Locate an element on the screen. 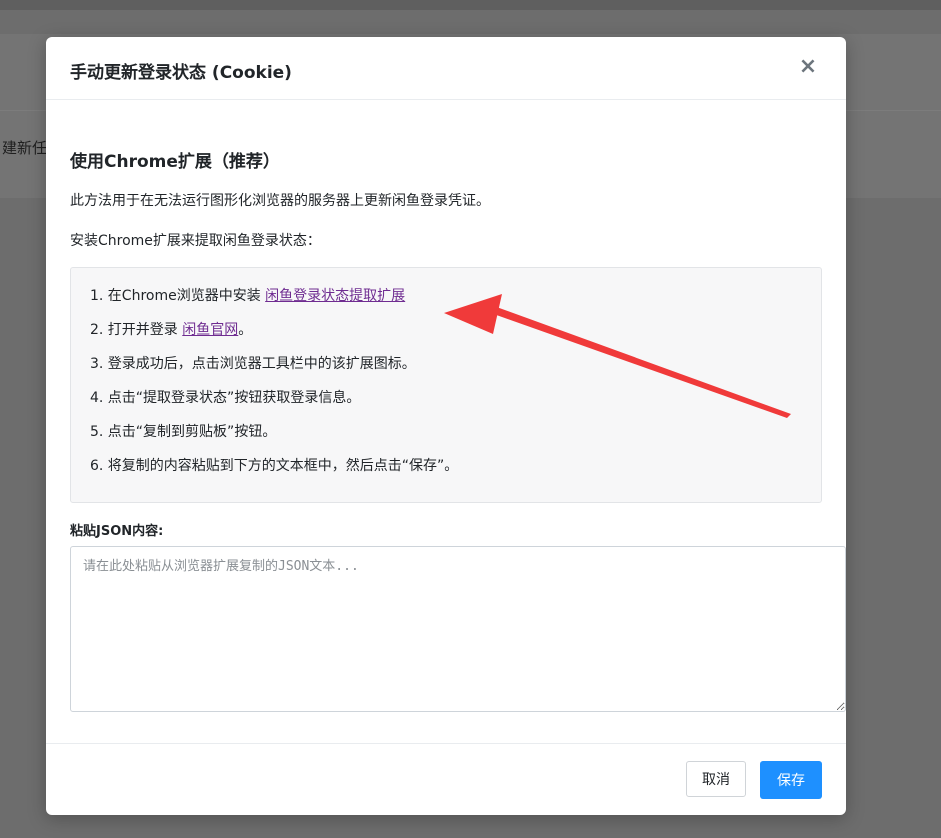  step-4: 4. 点击“提取登录状态”按钮获取登录信息。 is located at coordinates (225, 398).